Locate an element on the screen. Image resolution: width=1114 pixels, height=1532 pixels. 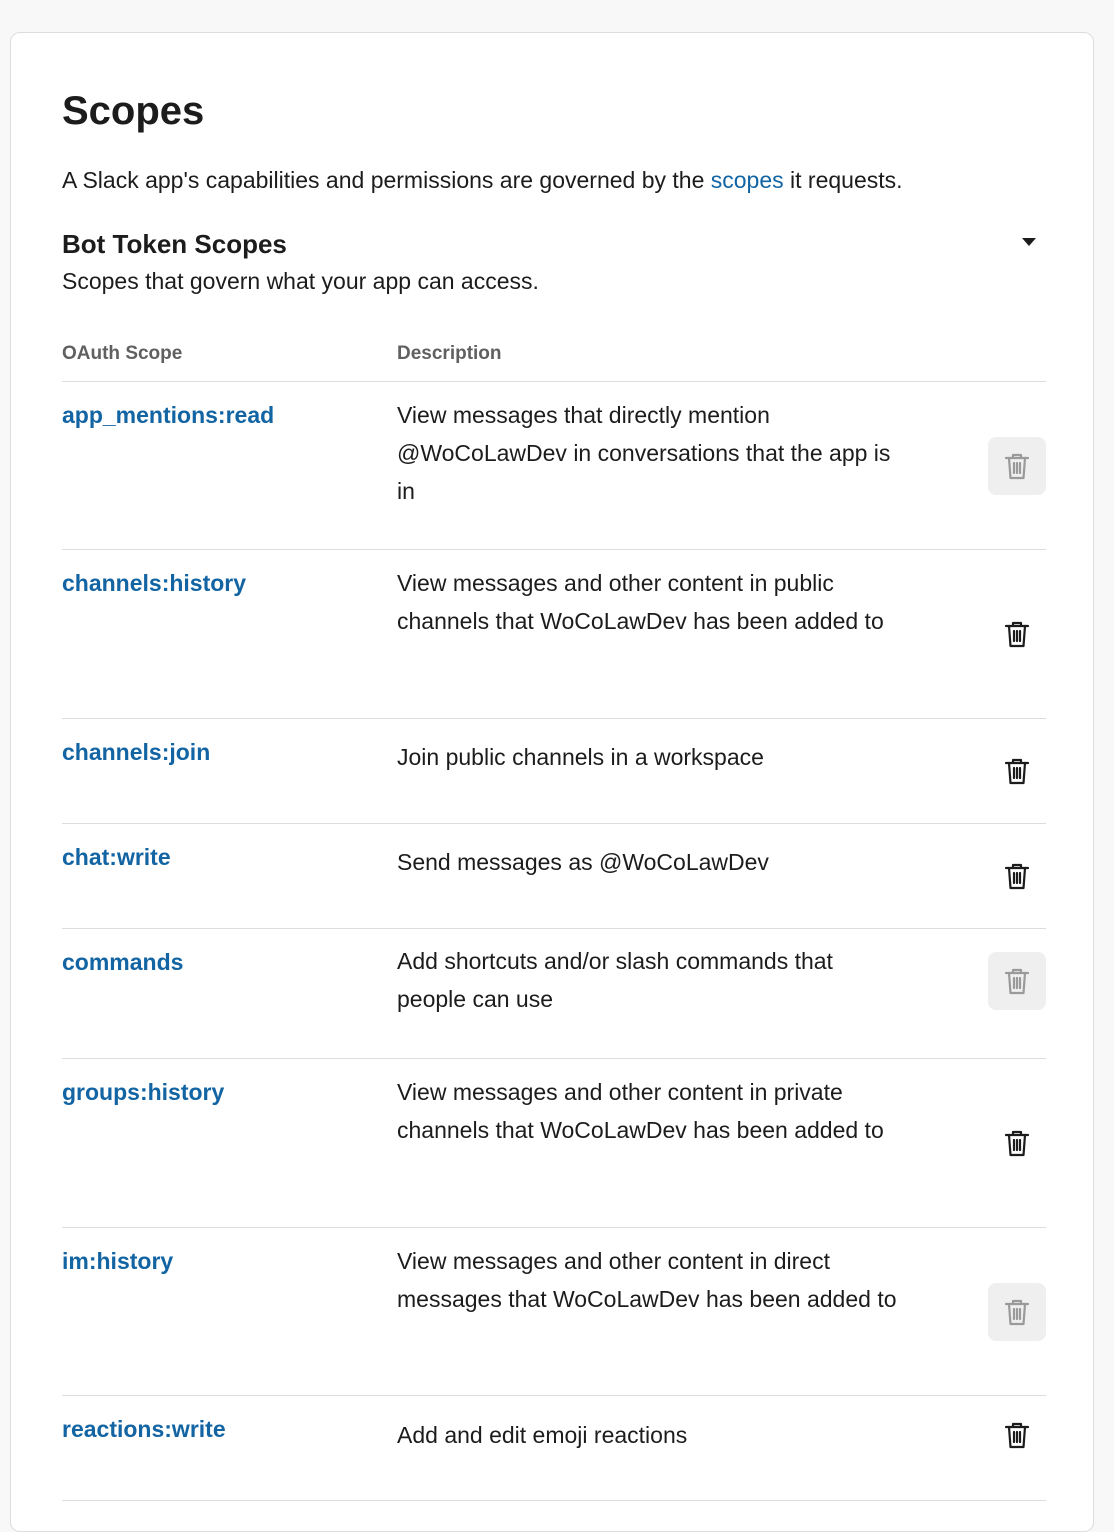
caret-down-icon is located at coordinates (1029, 242).